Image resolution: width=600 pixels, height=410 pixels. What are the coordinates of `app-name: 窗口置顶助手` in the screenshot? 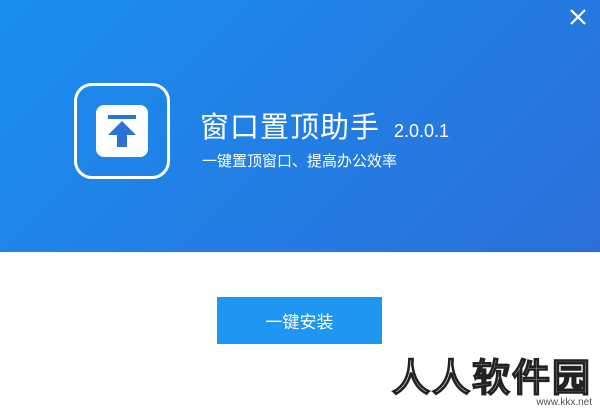 It's located at (290, 127).